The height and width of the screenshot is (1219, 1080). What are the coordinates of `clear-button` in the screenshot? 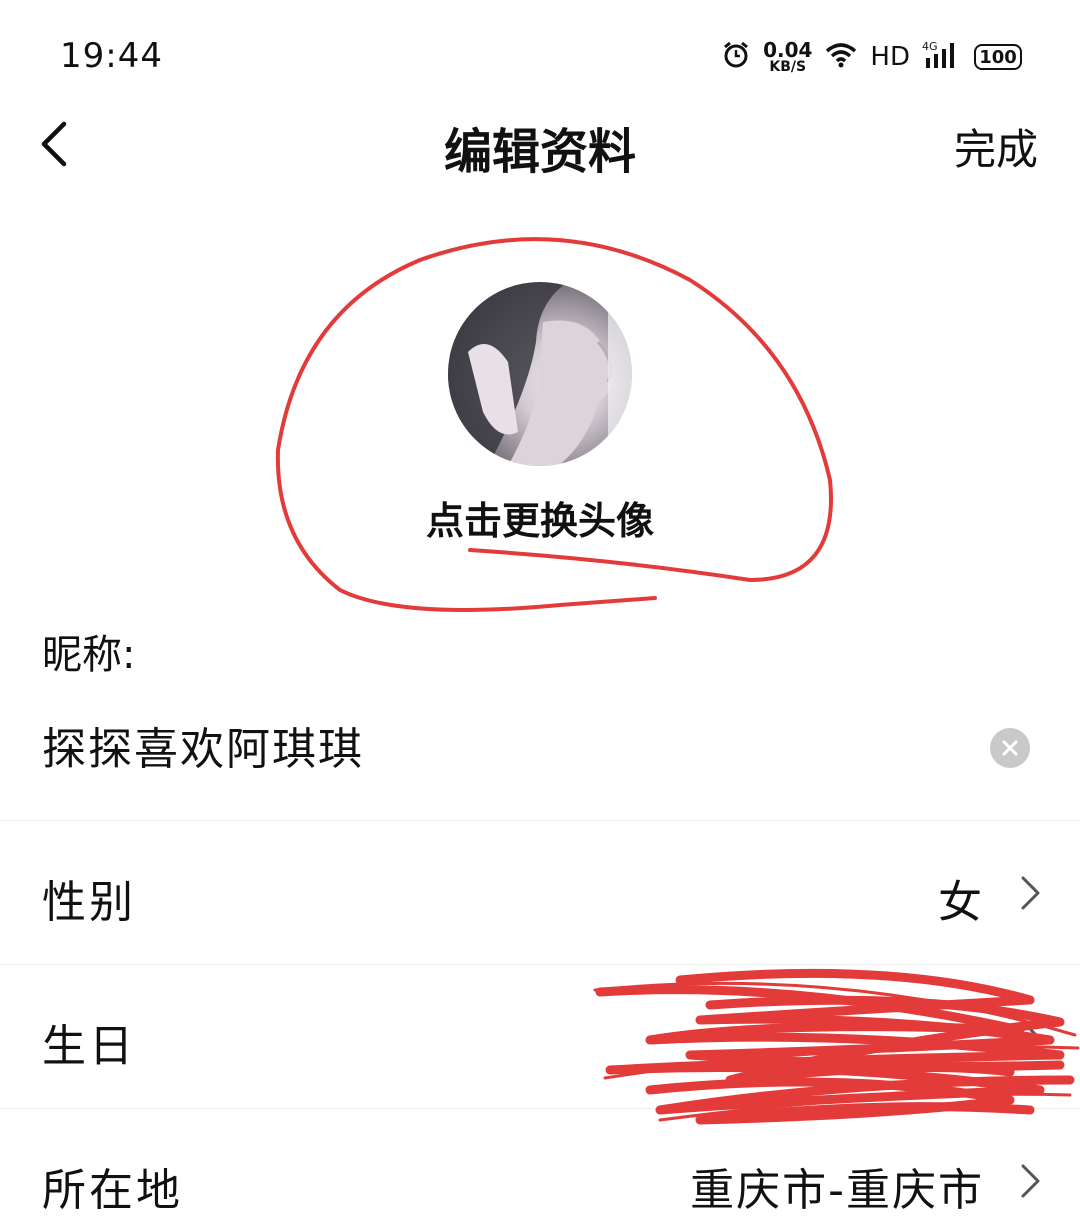 It's located at (1010, 748).